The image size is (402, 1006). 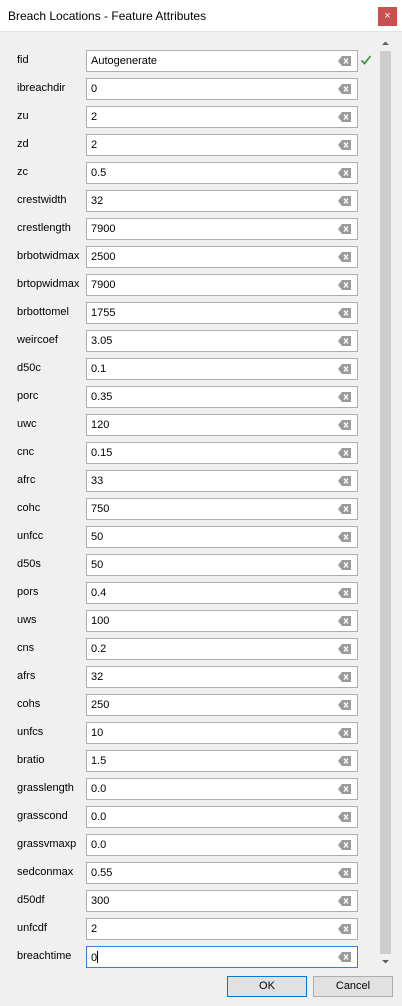 What do you see at coordinates (222, 173) in the screenshot?
I see `zc-input: 0.5` at bounding box center [222, 173].